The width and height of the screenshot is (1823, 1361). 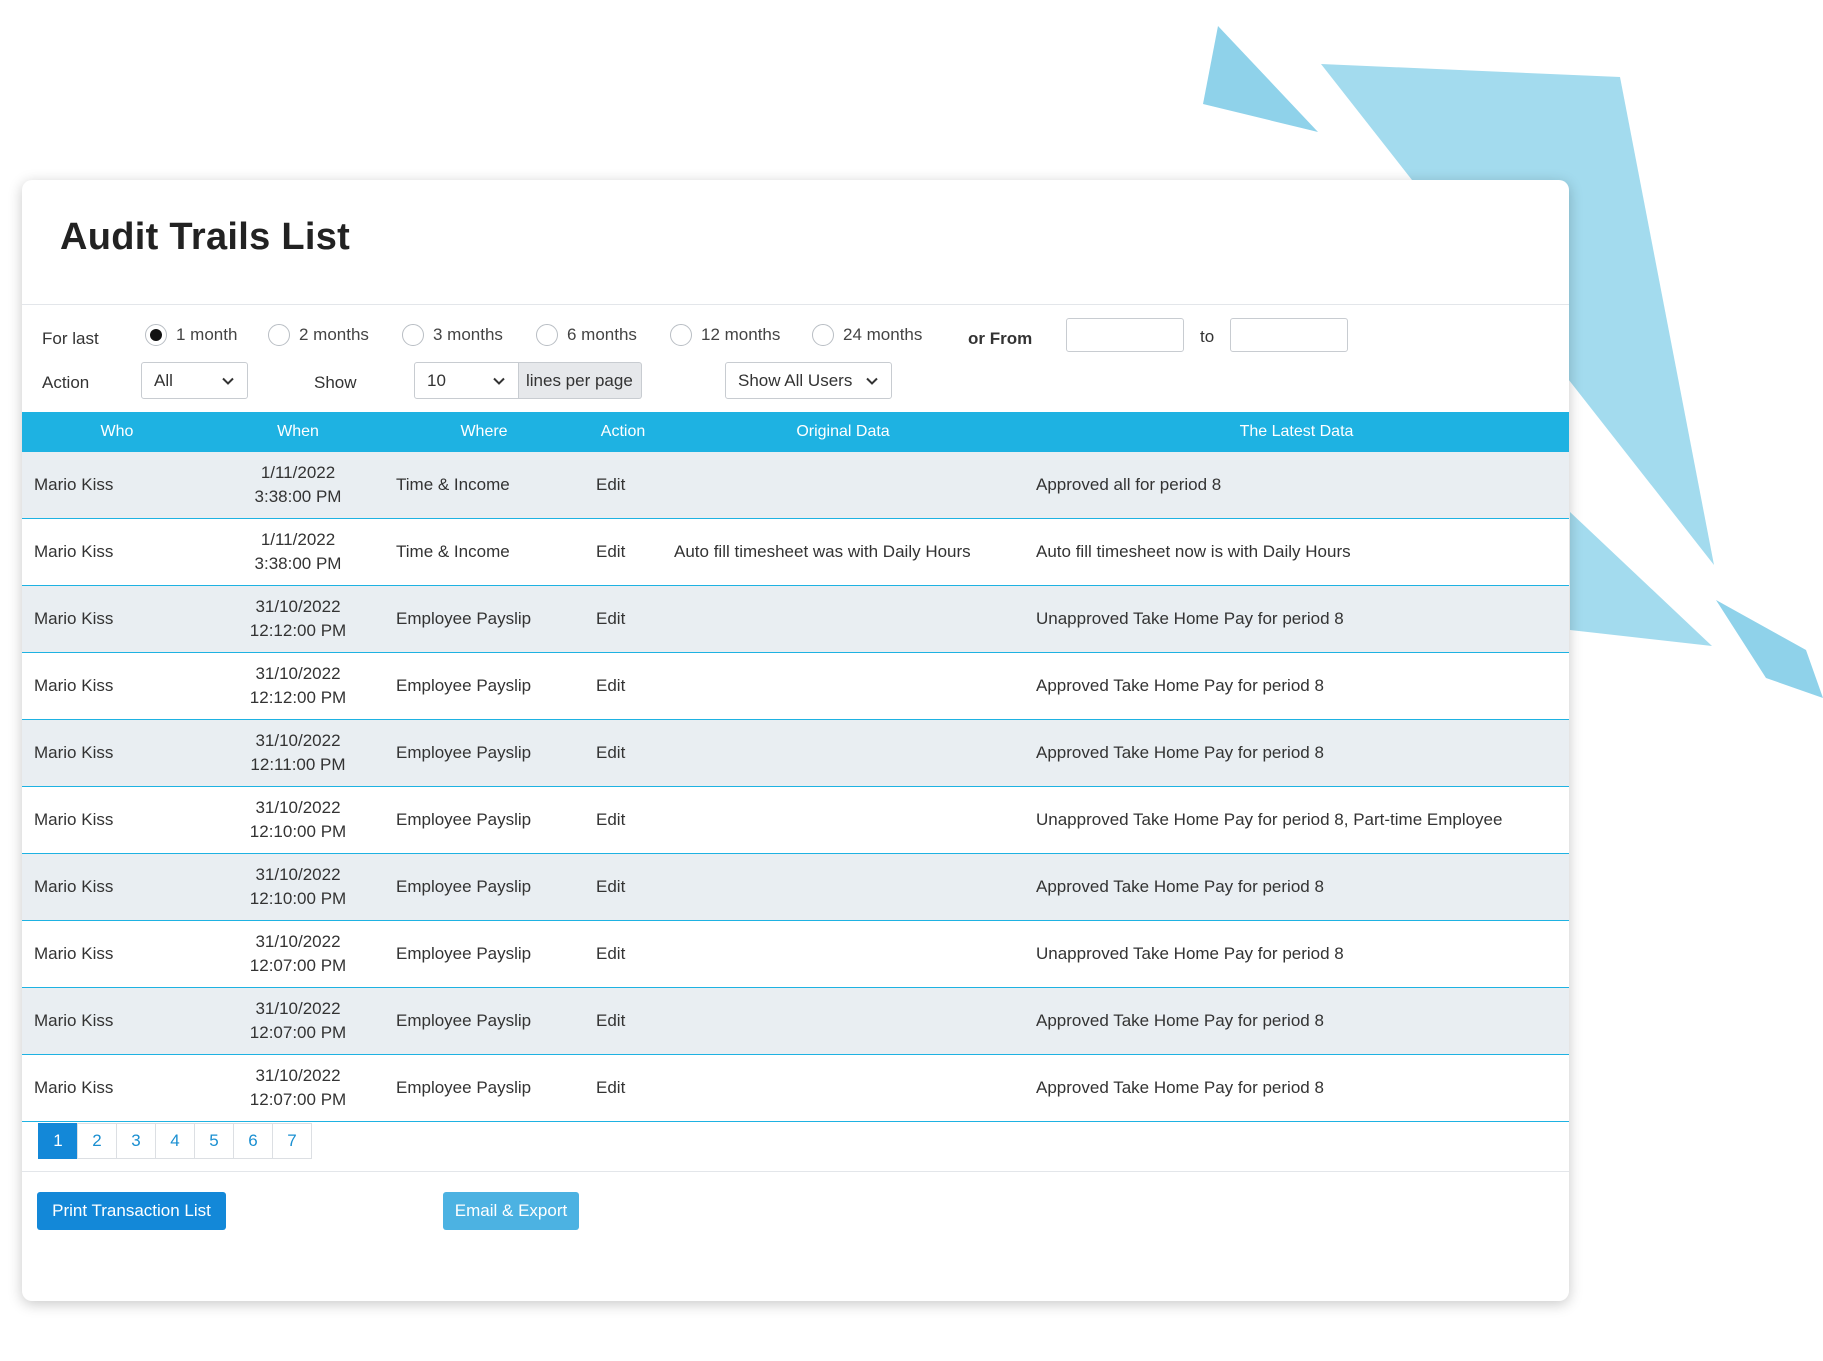 I want to click on latest-data-cell: Approved all for period 8, so click(x=1296, y=485).